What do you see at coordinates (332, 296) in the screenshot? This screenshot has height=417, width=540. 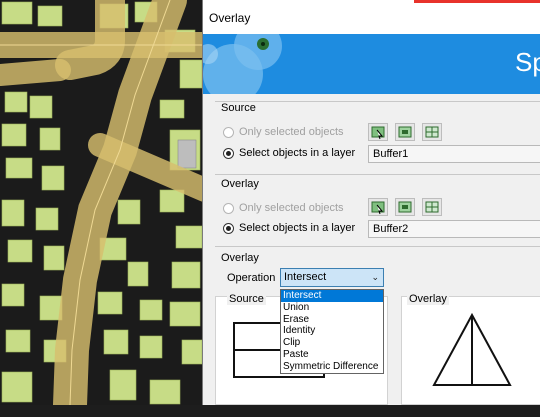 I see `dropdown-option: Intersect` at bounding box center [332, 296].